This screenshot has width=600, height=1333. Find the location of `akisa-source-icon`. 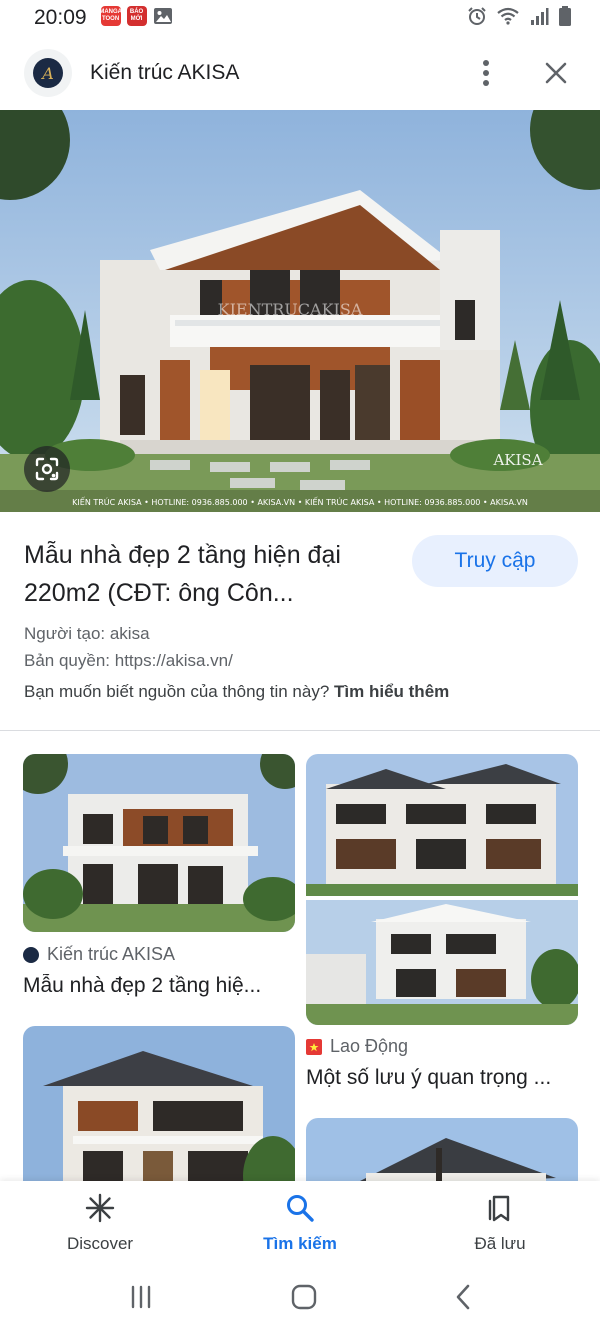

akisa-source-icon is located at coordinates (31, 954).